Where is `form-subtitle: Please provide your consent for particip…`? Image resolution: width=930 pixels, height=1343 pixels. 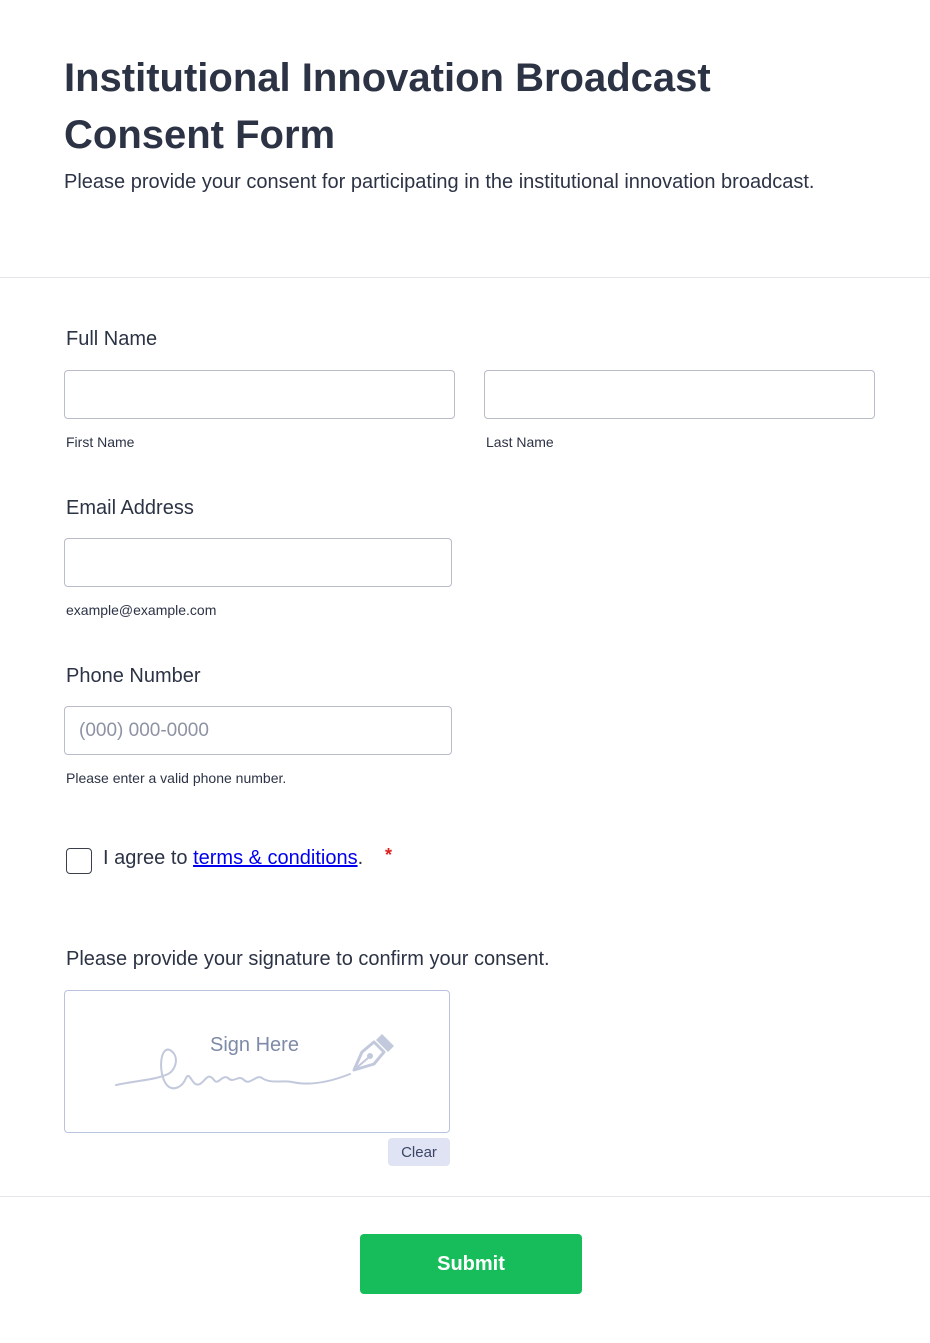 form-subtitle: Please provide your consent for particip… is located at coordinates (439, 182).